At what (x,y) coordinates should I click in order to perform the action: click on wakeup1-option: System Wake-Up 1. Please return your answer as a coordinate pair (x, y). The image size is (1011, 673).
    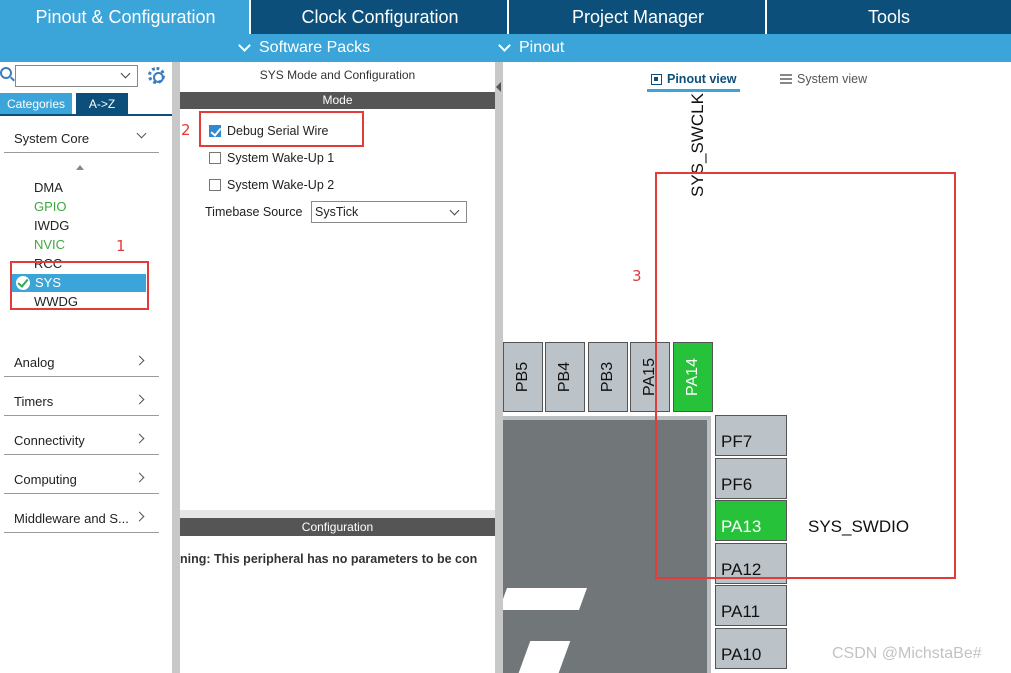
    Looking at the image, I should click on (271, 158).